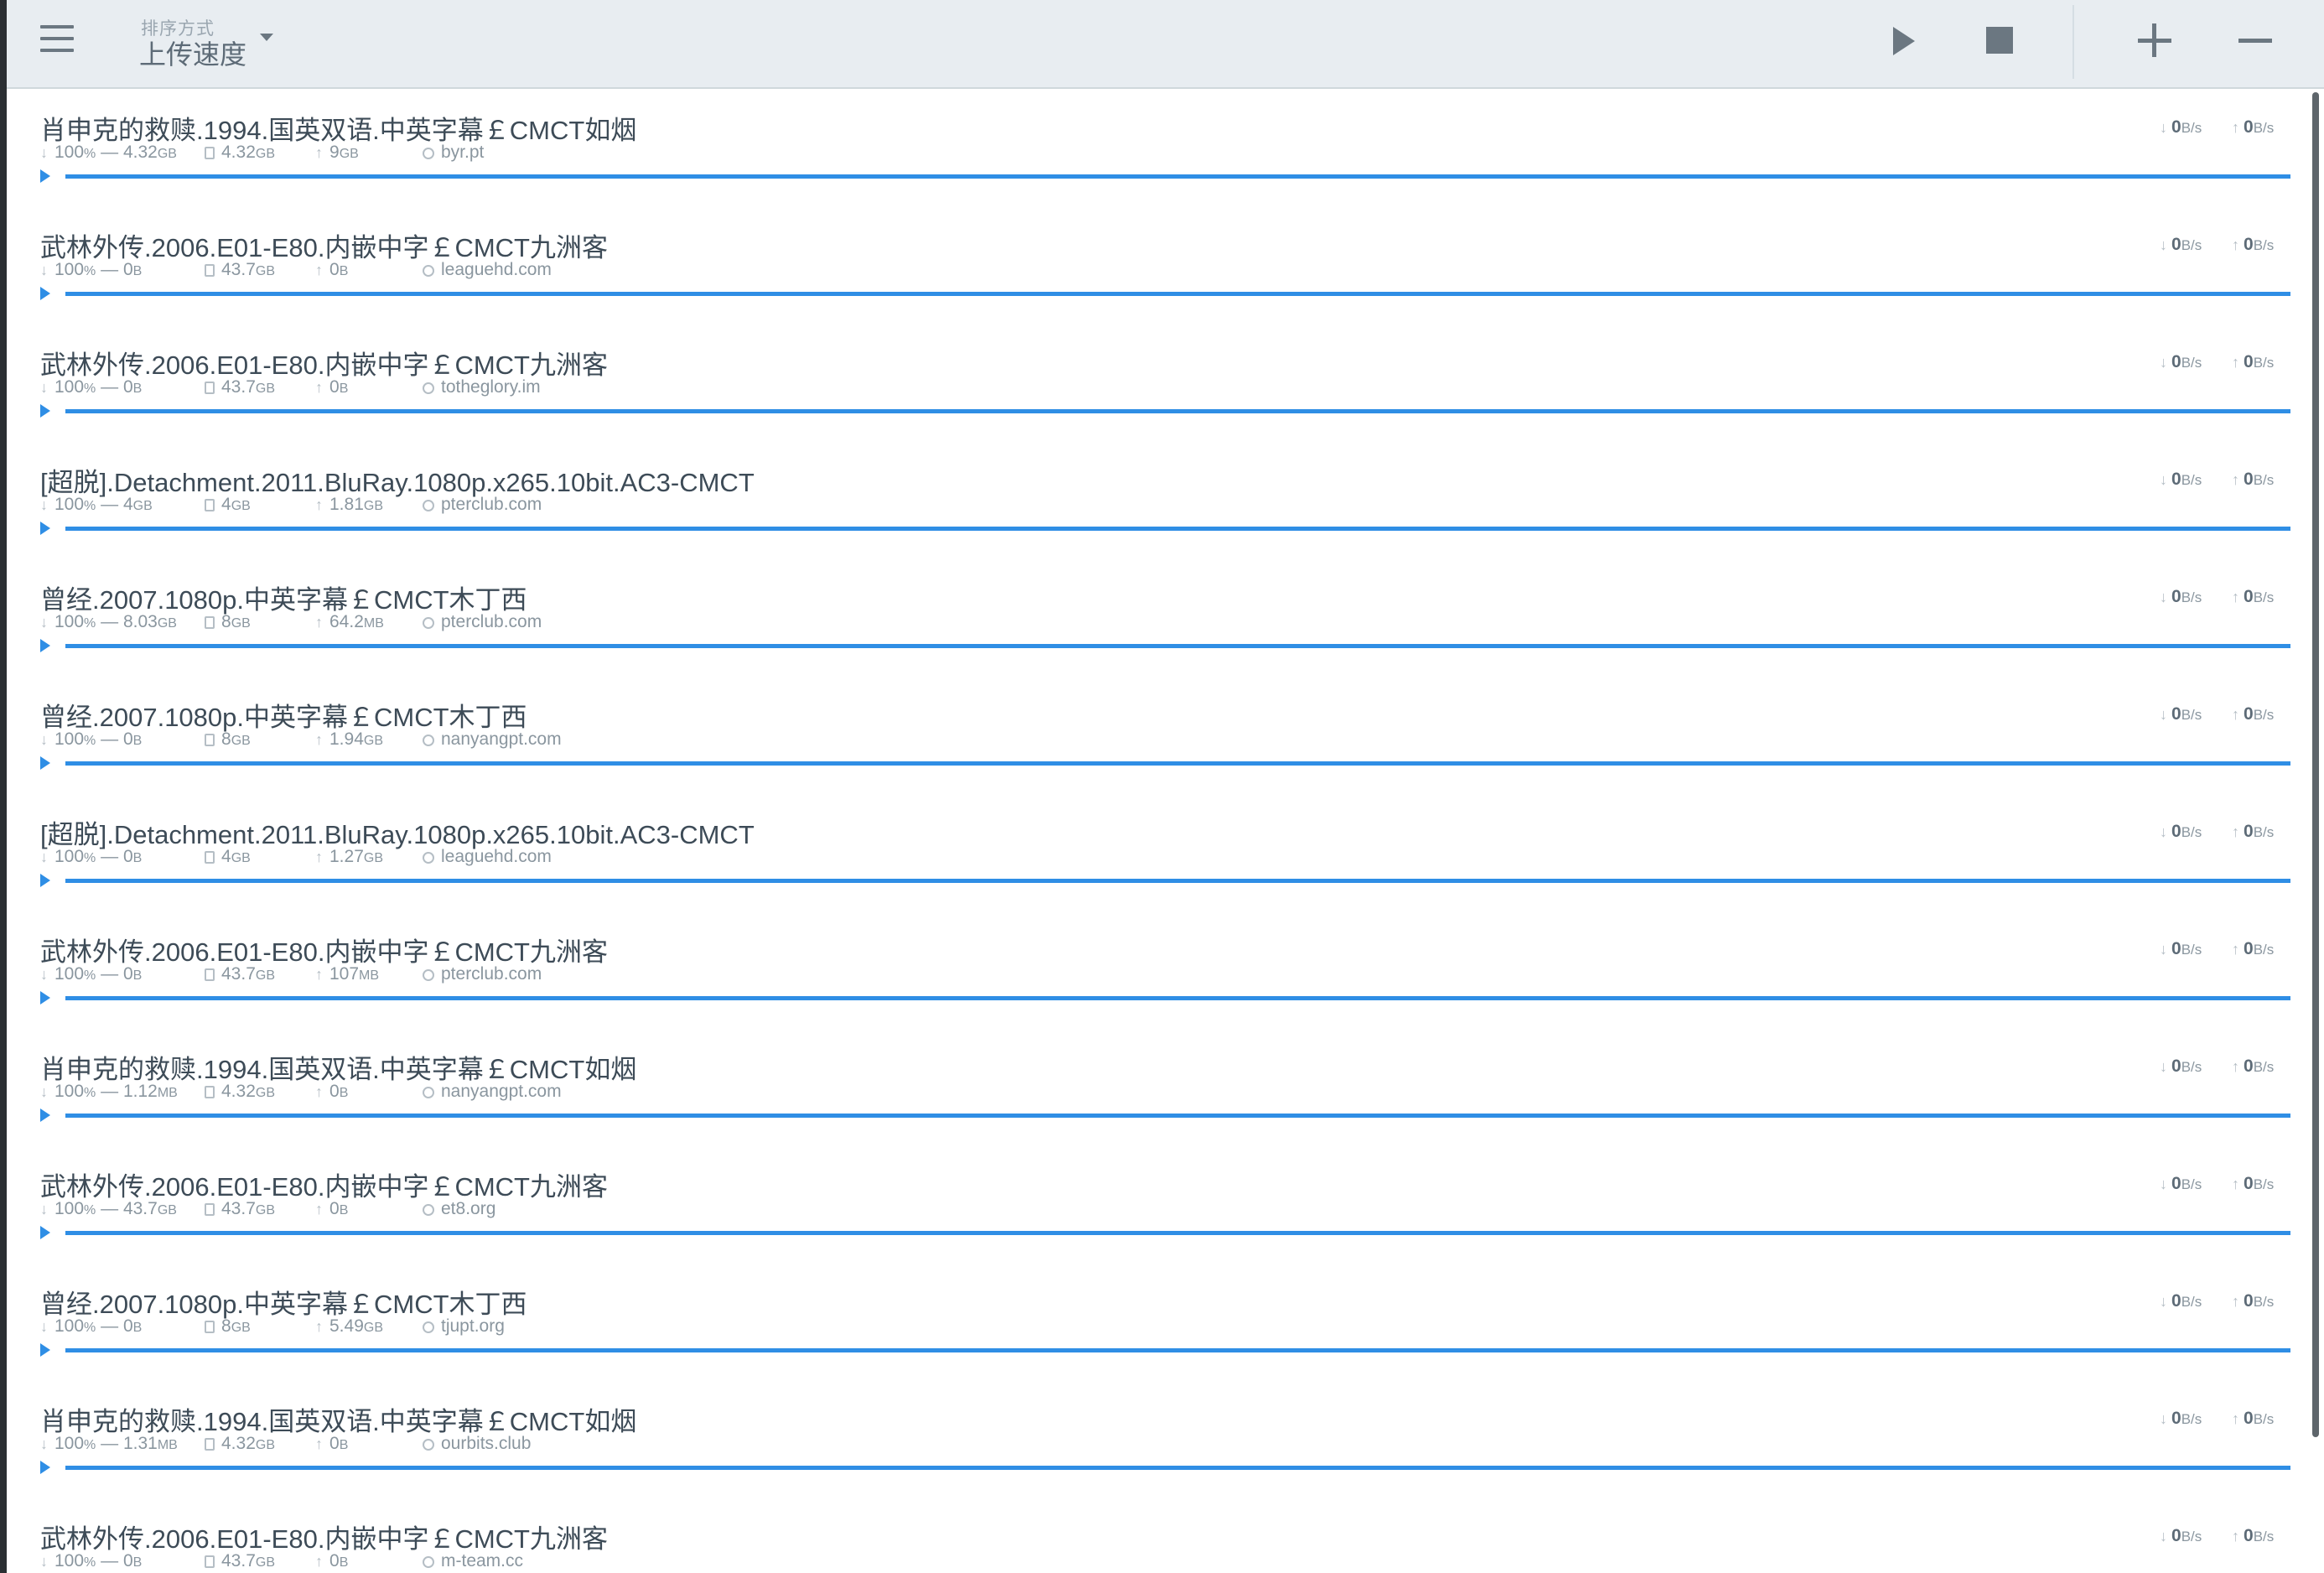 The width and height of the screenshot is (2324, 1573). Describe the element at coordinates (346, 504) in the screenshot. I see `uploaded-value: 1.81` at that location.